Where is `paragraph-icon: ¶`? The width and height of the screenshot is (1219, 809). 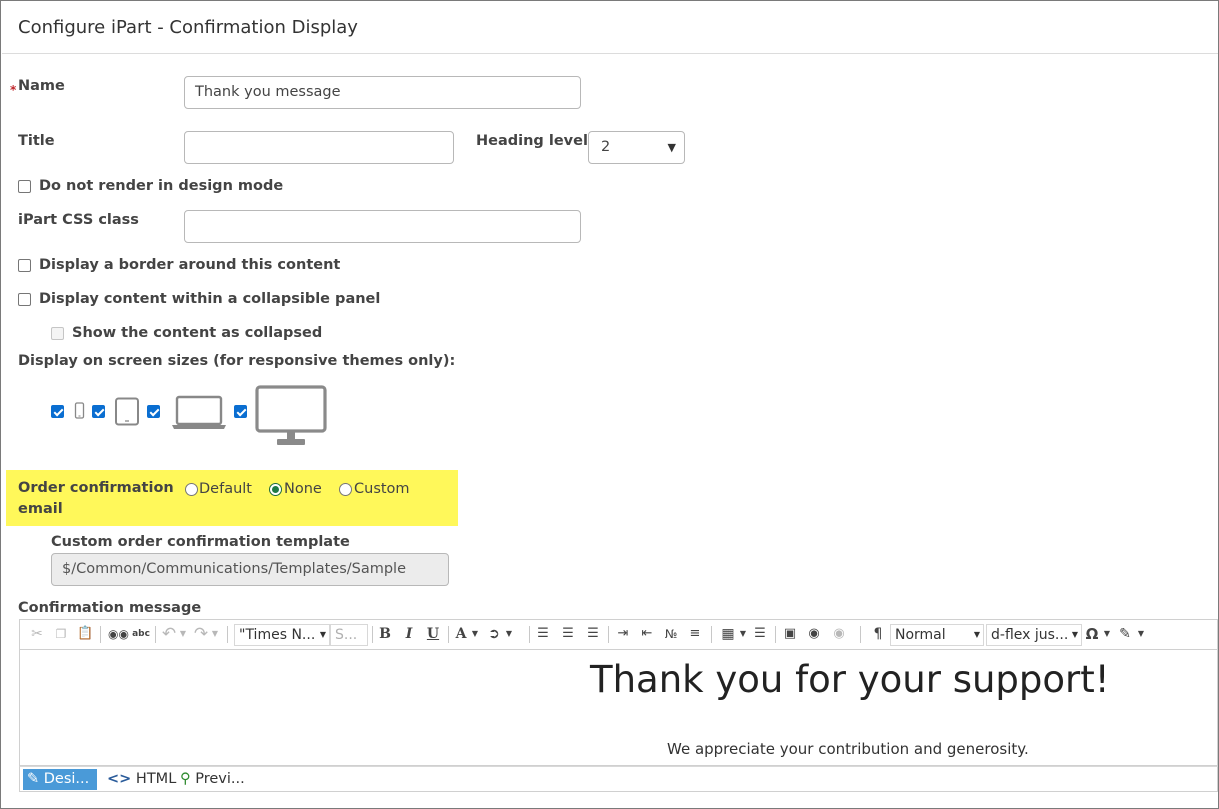 paragraph-icon: ¶ is located at coordinates (878, 634).